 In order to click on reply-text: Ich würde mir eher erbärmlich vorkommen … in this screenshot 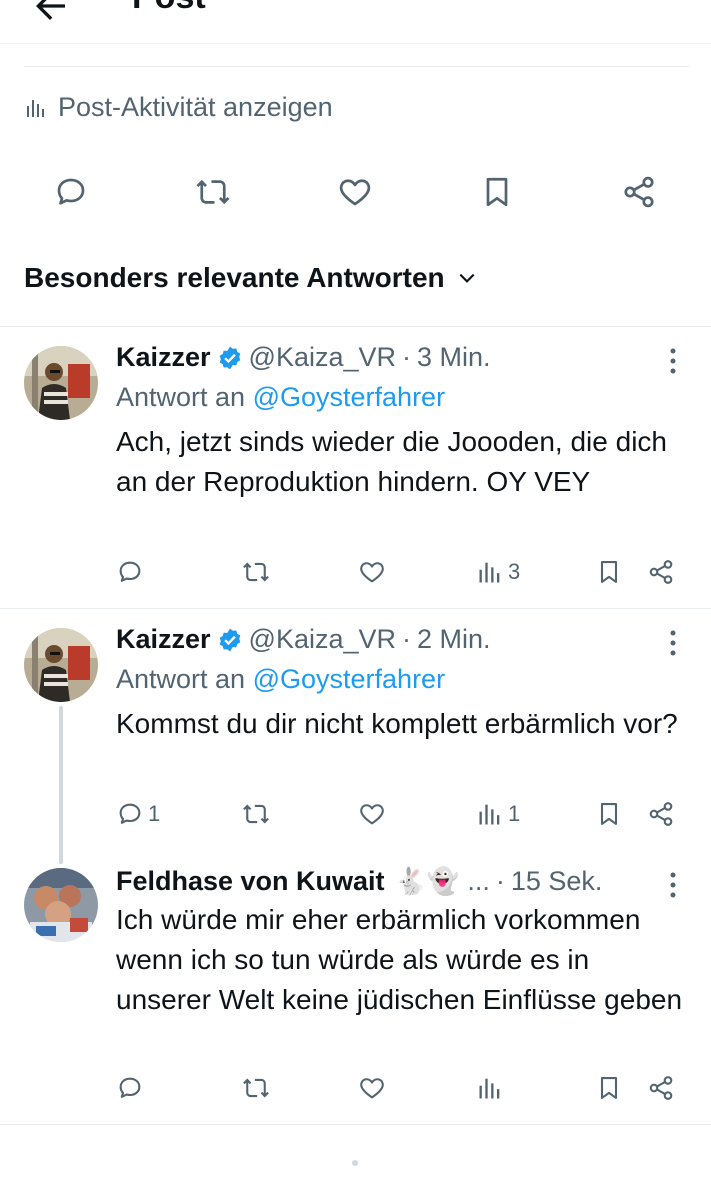, I will do `click(399, 959)`.